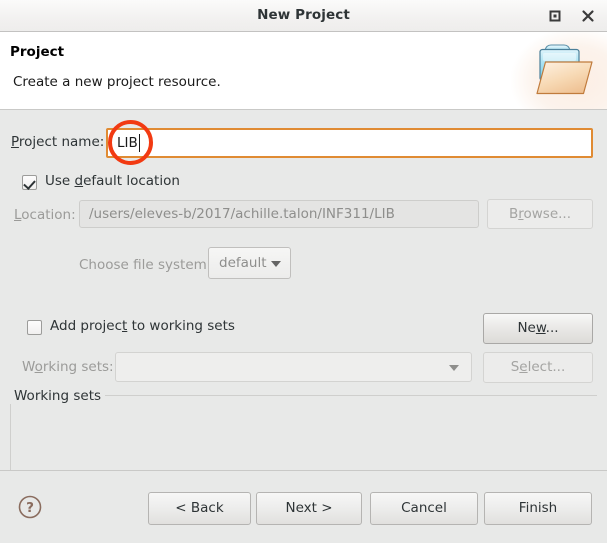  I want to click on finish-label: Finish, so click(538, 508).